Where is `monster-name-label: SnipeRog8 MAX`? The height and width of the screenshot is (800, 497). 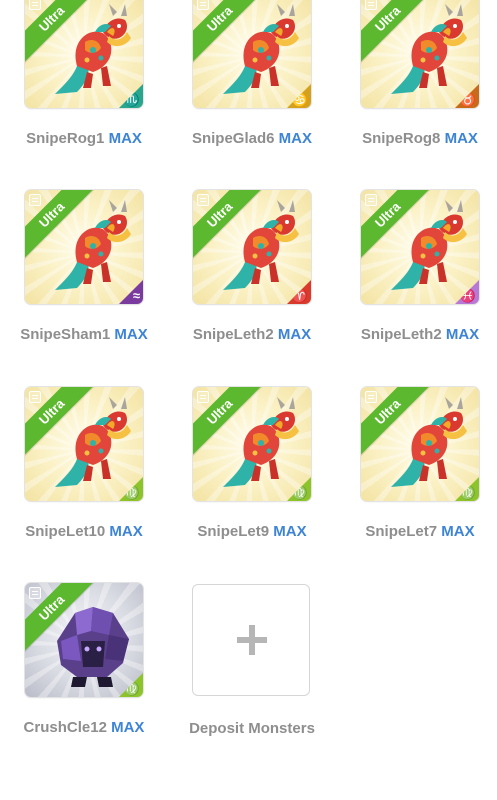 monster-name-label: SnipeRog8 MAX is located at coordinates (416, 138).